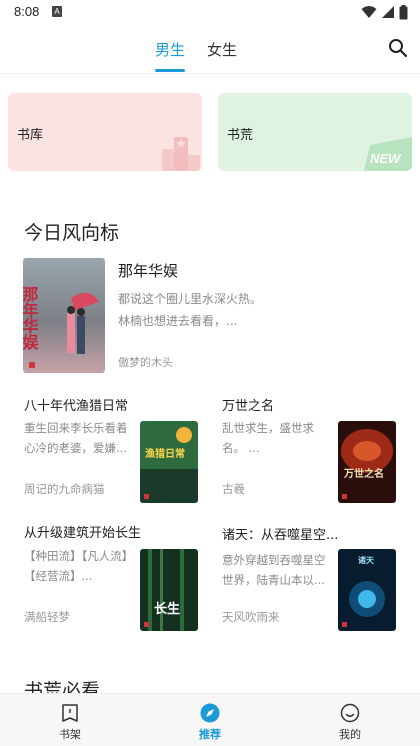 The height and width of the screenshot is (746, 420). I want to click on compass-icon, so click(210, 713).